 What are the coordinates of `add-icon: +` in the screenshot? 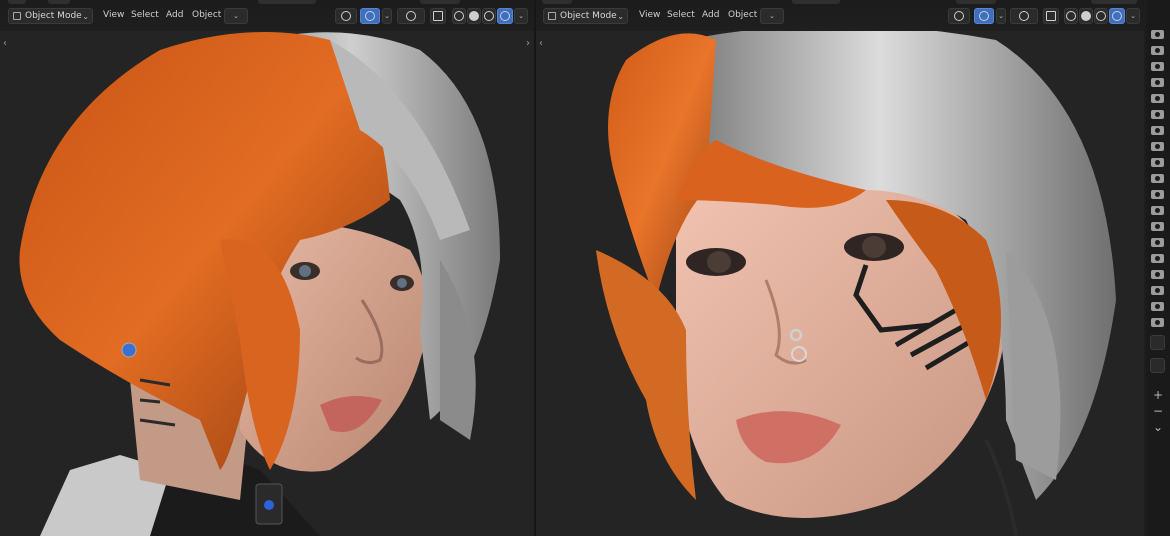 It's located at (1158, 395).